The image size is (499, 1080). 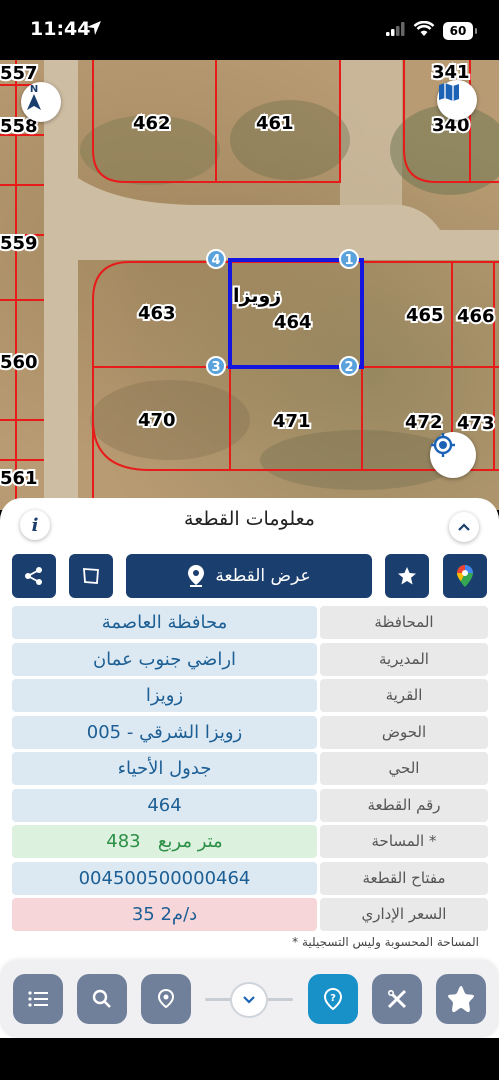 What do you see at coordinates (257, 296) in the screenshot?
I see `village-label: زويزا` at bounding box center [257, 296].